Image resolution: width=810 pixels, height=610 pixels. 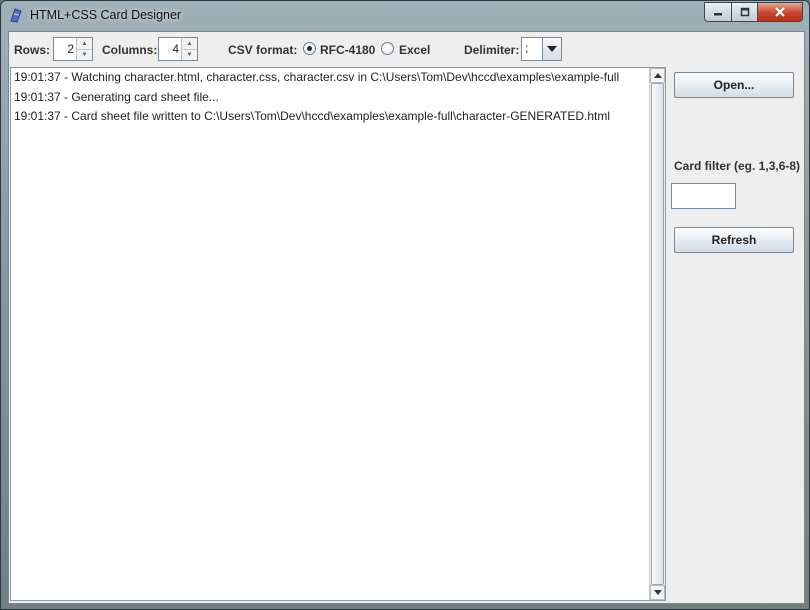 I want to click on columns-value: 4, so click(x=175, y=49).